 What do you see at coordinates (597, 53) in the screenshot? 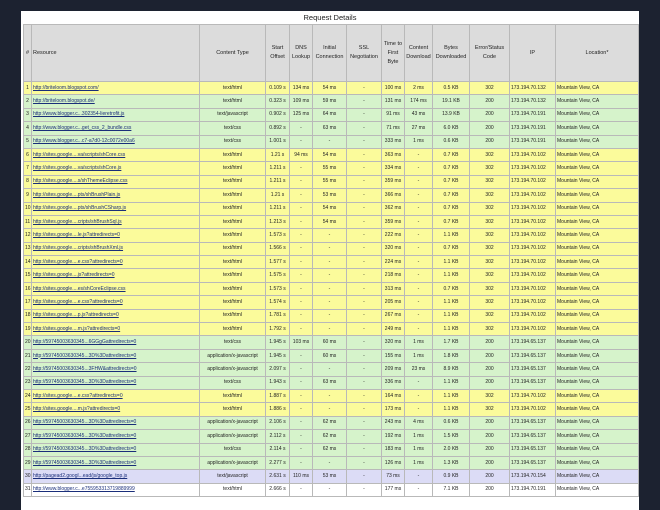
I see `col-header-location: Location*` at bounding box center [597, 53].